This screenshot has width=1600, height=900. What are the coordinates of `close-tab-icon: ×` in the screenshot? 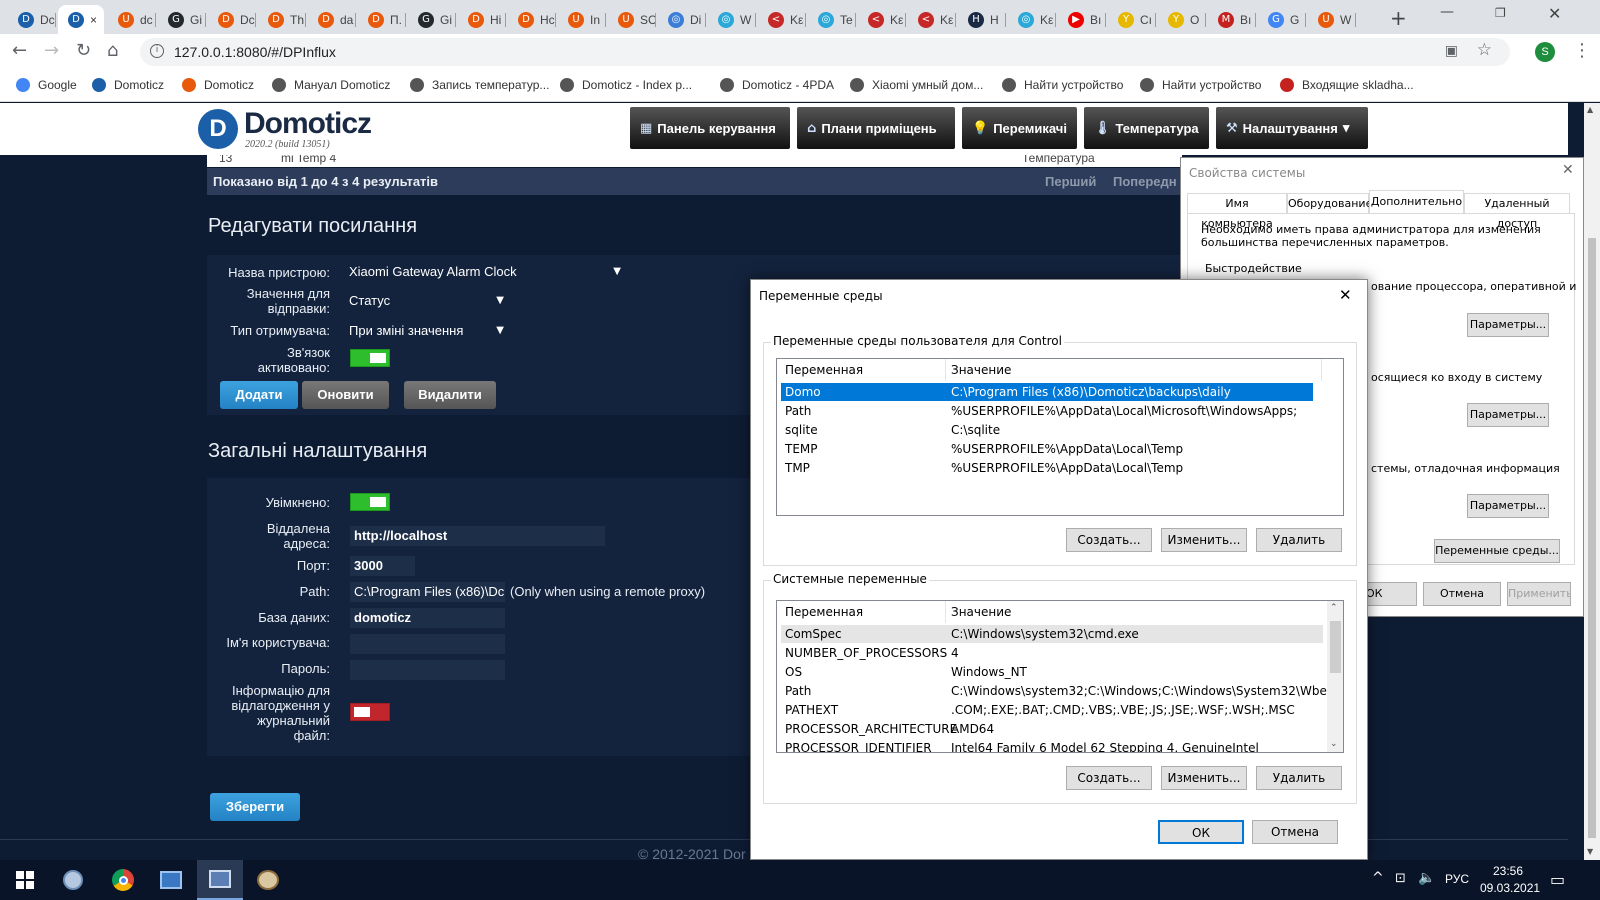 It's located at (93, 20).